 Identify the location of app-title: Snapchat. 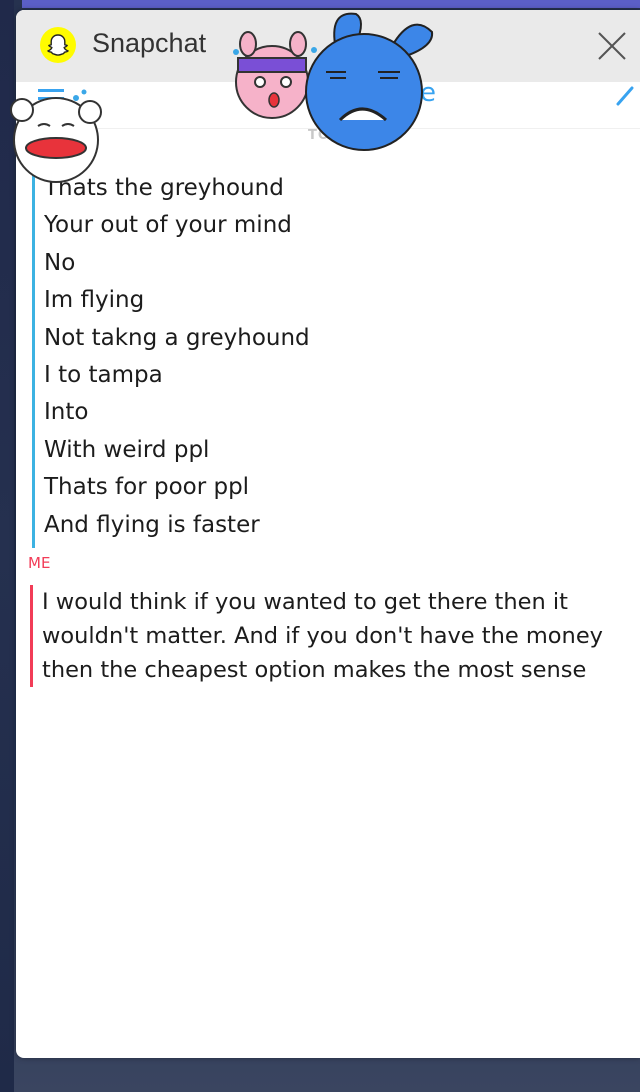
(149, 43).